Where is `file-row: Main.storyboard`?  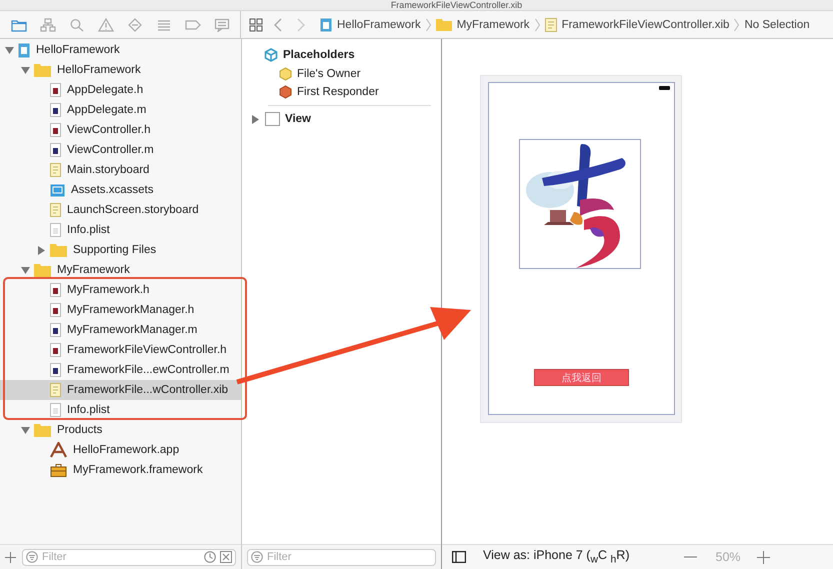 file-row: Main.storyboard is located at coordinates (120, 170).